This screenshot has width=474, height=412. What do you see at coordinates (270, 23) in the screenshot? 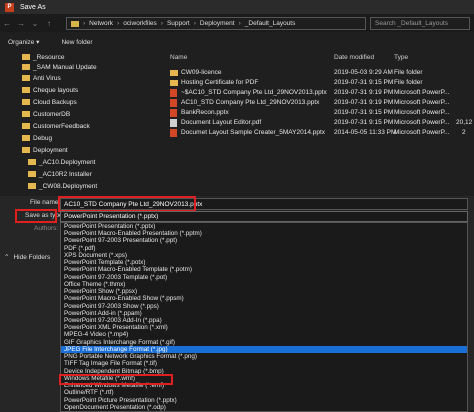
I see `breadcrumb-default-layouts: _Default_Layouts` at bounding box center [270, 23].